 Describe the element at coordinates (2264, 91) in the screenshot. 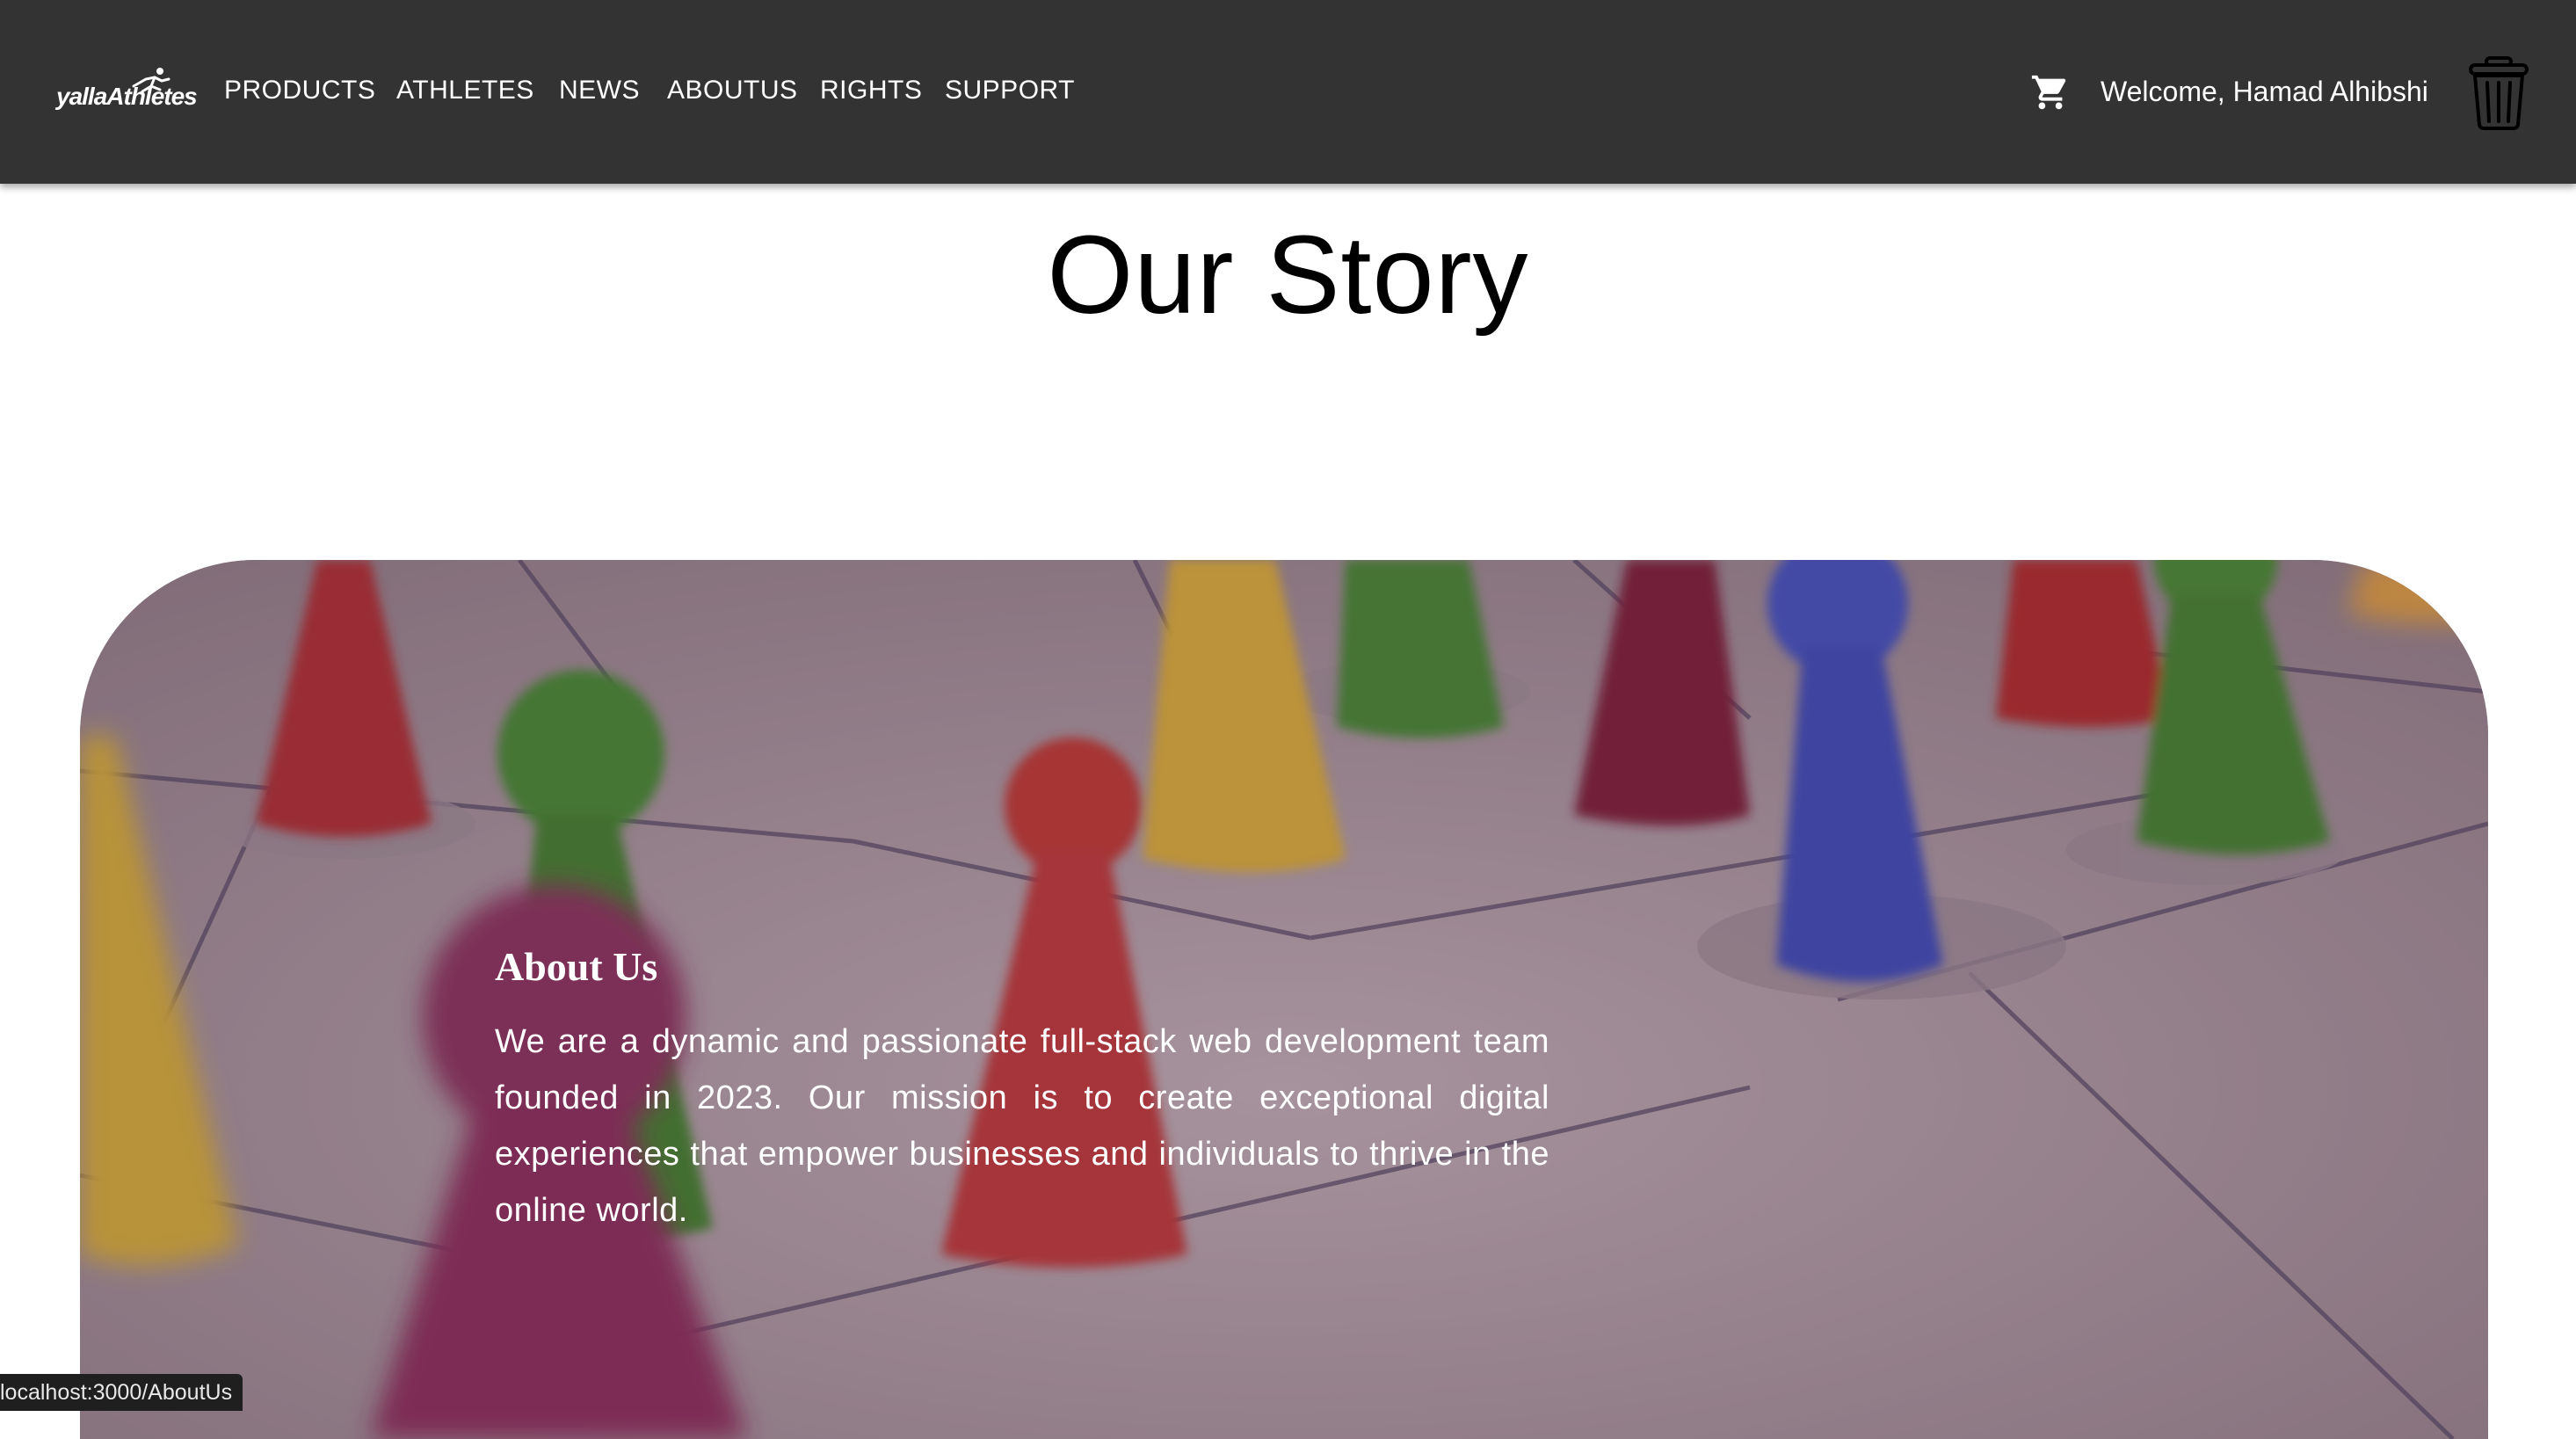

I see `welcome-message: Welcome, Hamad Alhibshi` at that location.